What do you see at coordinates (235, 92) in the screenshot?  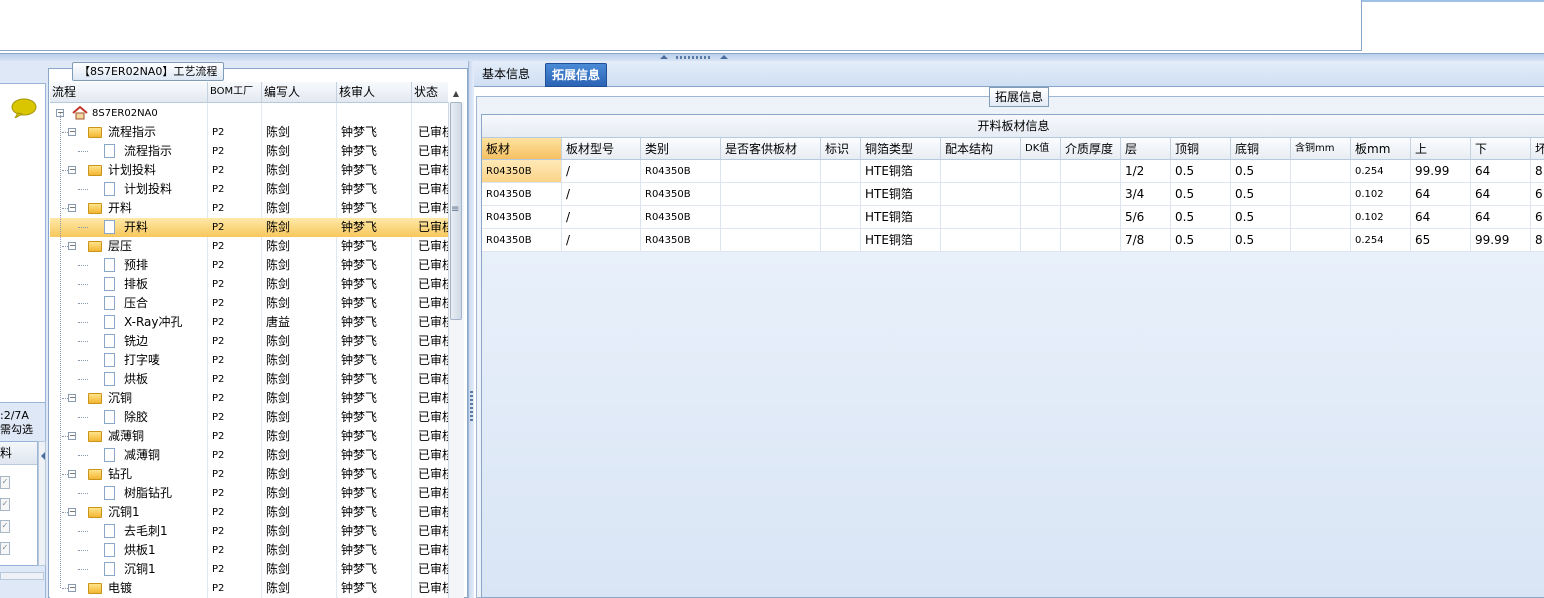 I see `column-header-bom-factory: BOM工厂` at bounding box center [235, 92].